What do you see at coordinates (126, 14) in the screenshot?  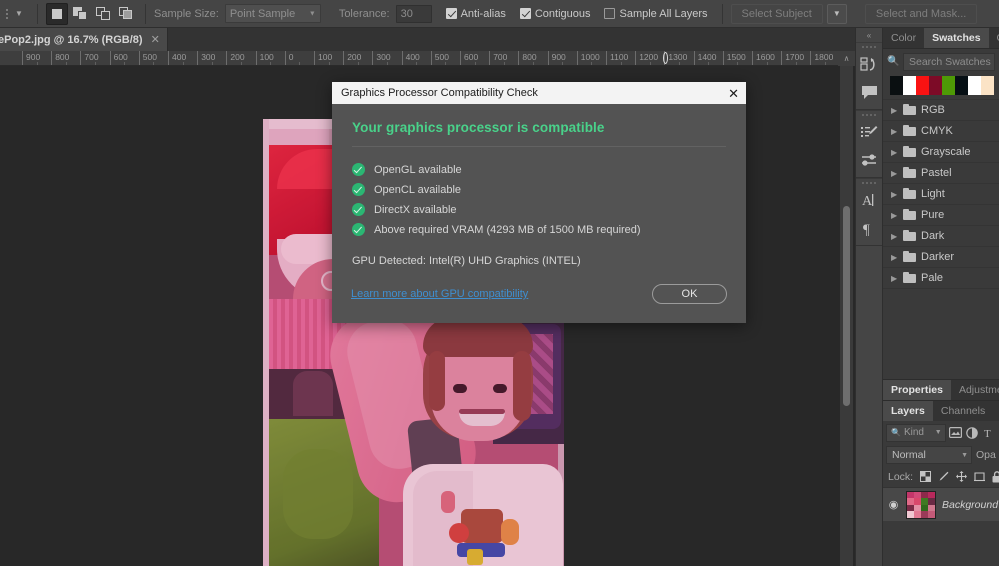 I see `intersect-with-selection-button` at bounding box center [126, 14].